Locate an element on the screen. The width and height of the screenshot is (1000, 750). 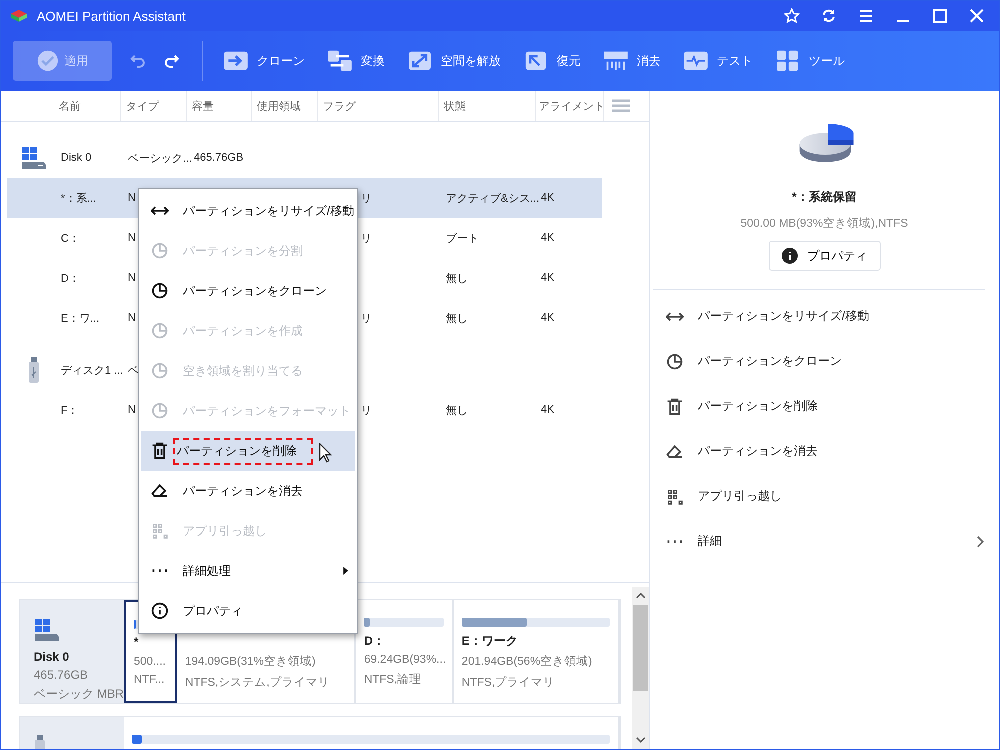
partition-info: NTFS,論理 is located at coordinates (393, 679).